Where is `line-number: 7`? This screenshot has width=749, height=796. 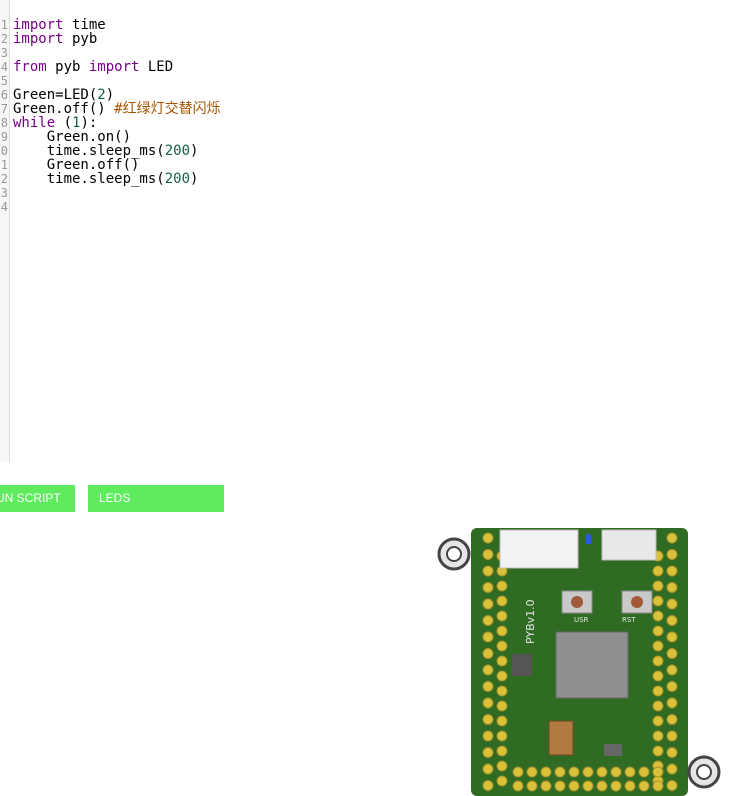 line-number: 7 is located at coordinates (4, 109).